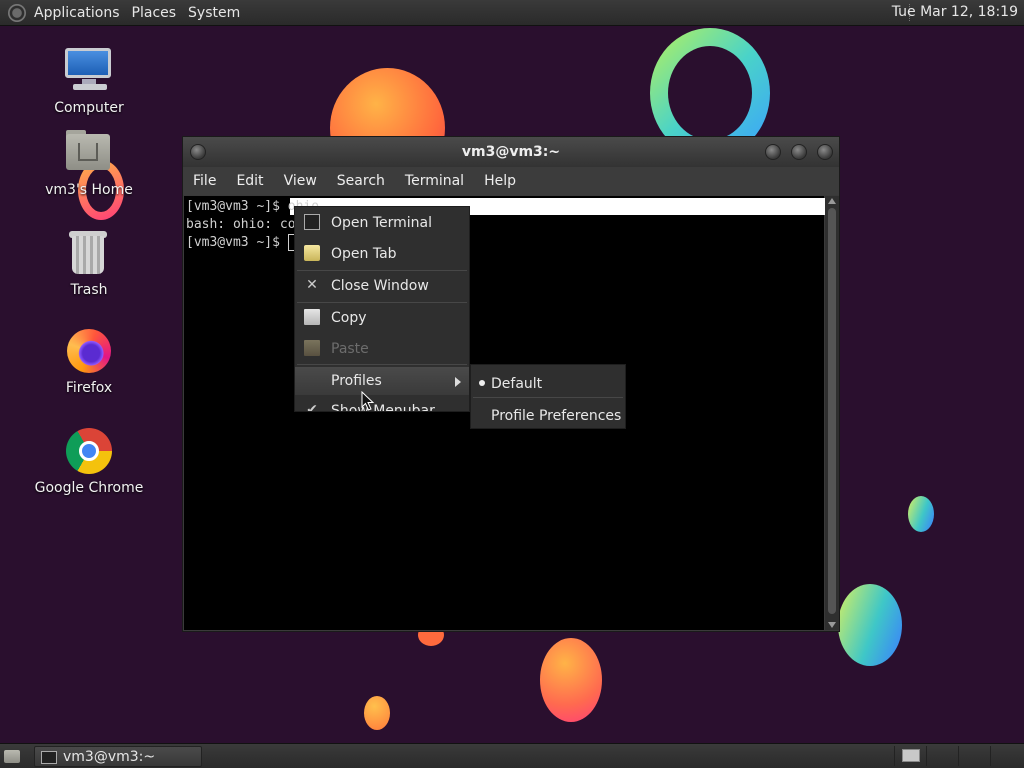 The height and width of the screenshot is (768, 1024). What do you see at coordinates (500, 181) in the screenshot?
I see `menu-help: Help` at bounding box center [500, 181].